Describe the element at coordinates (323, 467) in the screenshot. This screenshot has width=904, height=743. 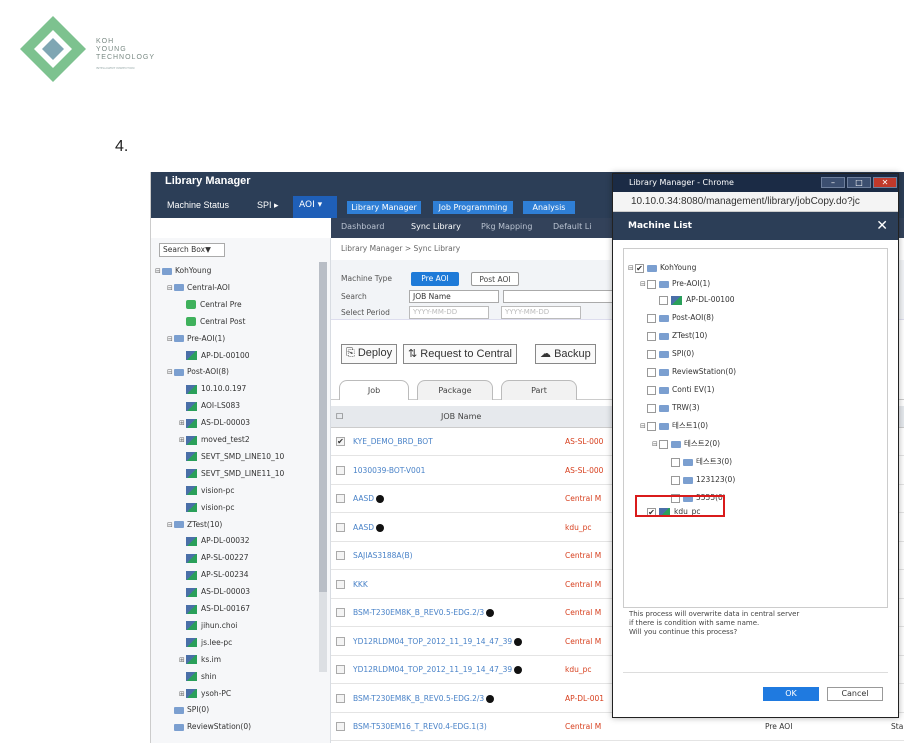
I see `sidebar-scrollbar` at that location.